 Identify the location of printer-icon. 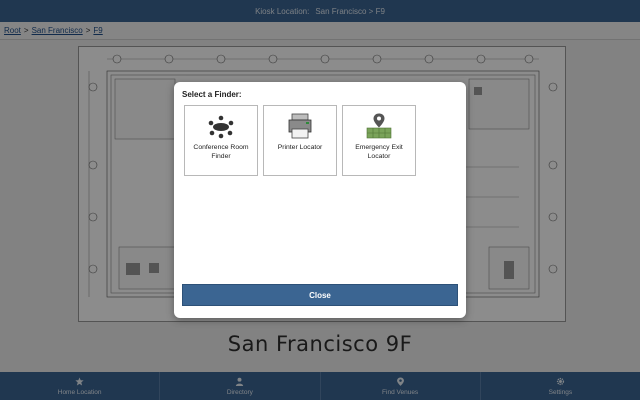
(300, 126).